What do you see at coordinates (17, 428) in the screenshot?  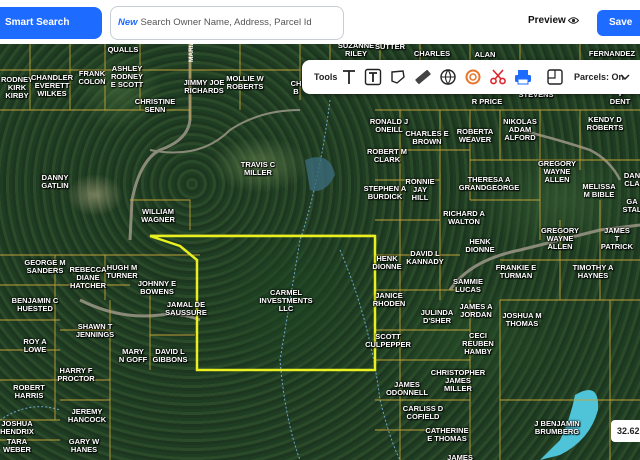 I see `parcel-owner-label: JOSHUA HENDRIX` at bounding box center [17, 428].